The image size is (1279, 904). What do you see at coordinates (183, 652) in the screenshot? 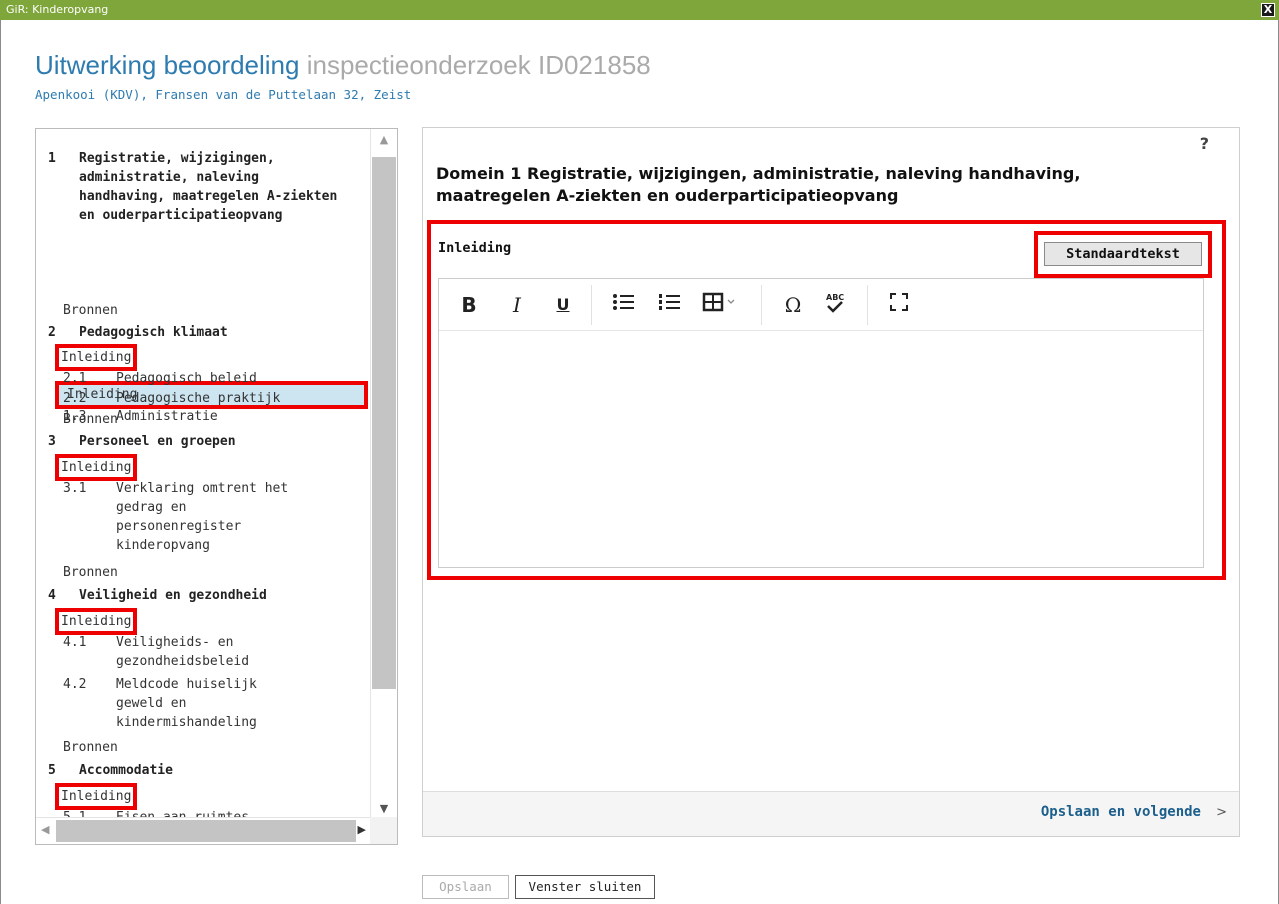
I see `item-label: Veiligheids- en gezondheidsbeleid` at bounding box center [183, 652].